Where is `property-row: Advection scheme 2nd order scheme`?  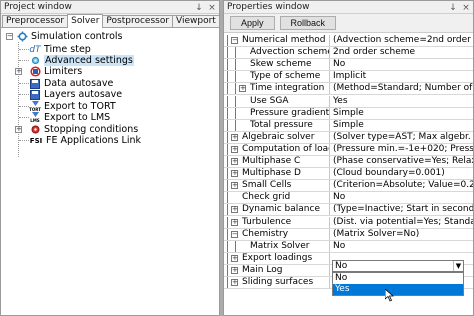 property-row: Advection scheme 2nd order scheme is located at coordinates (348, 53).